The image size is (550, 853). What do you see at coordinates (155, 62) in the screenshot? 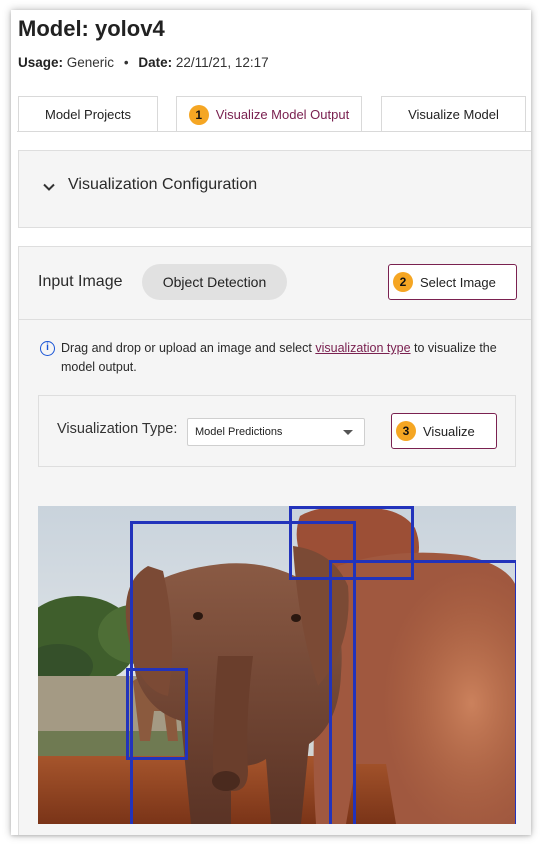
I see `date-label: Date:` at bounding box center [155, 62].